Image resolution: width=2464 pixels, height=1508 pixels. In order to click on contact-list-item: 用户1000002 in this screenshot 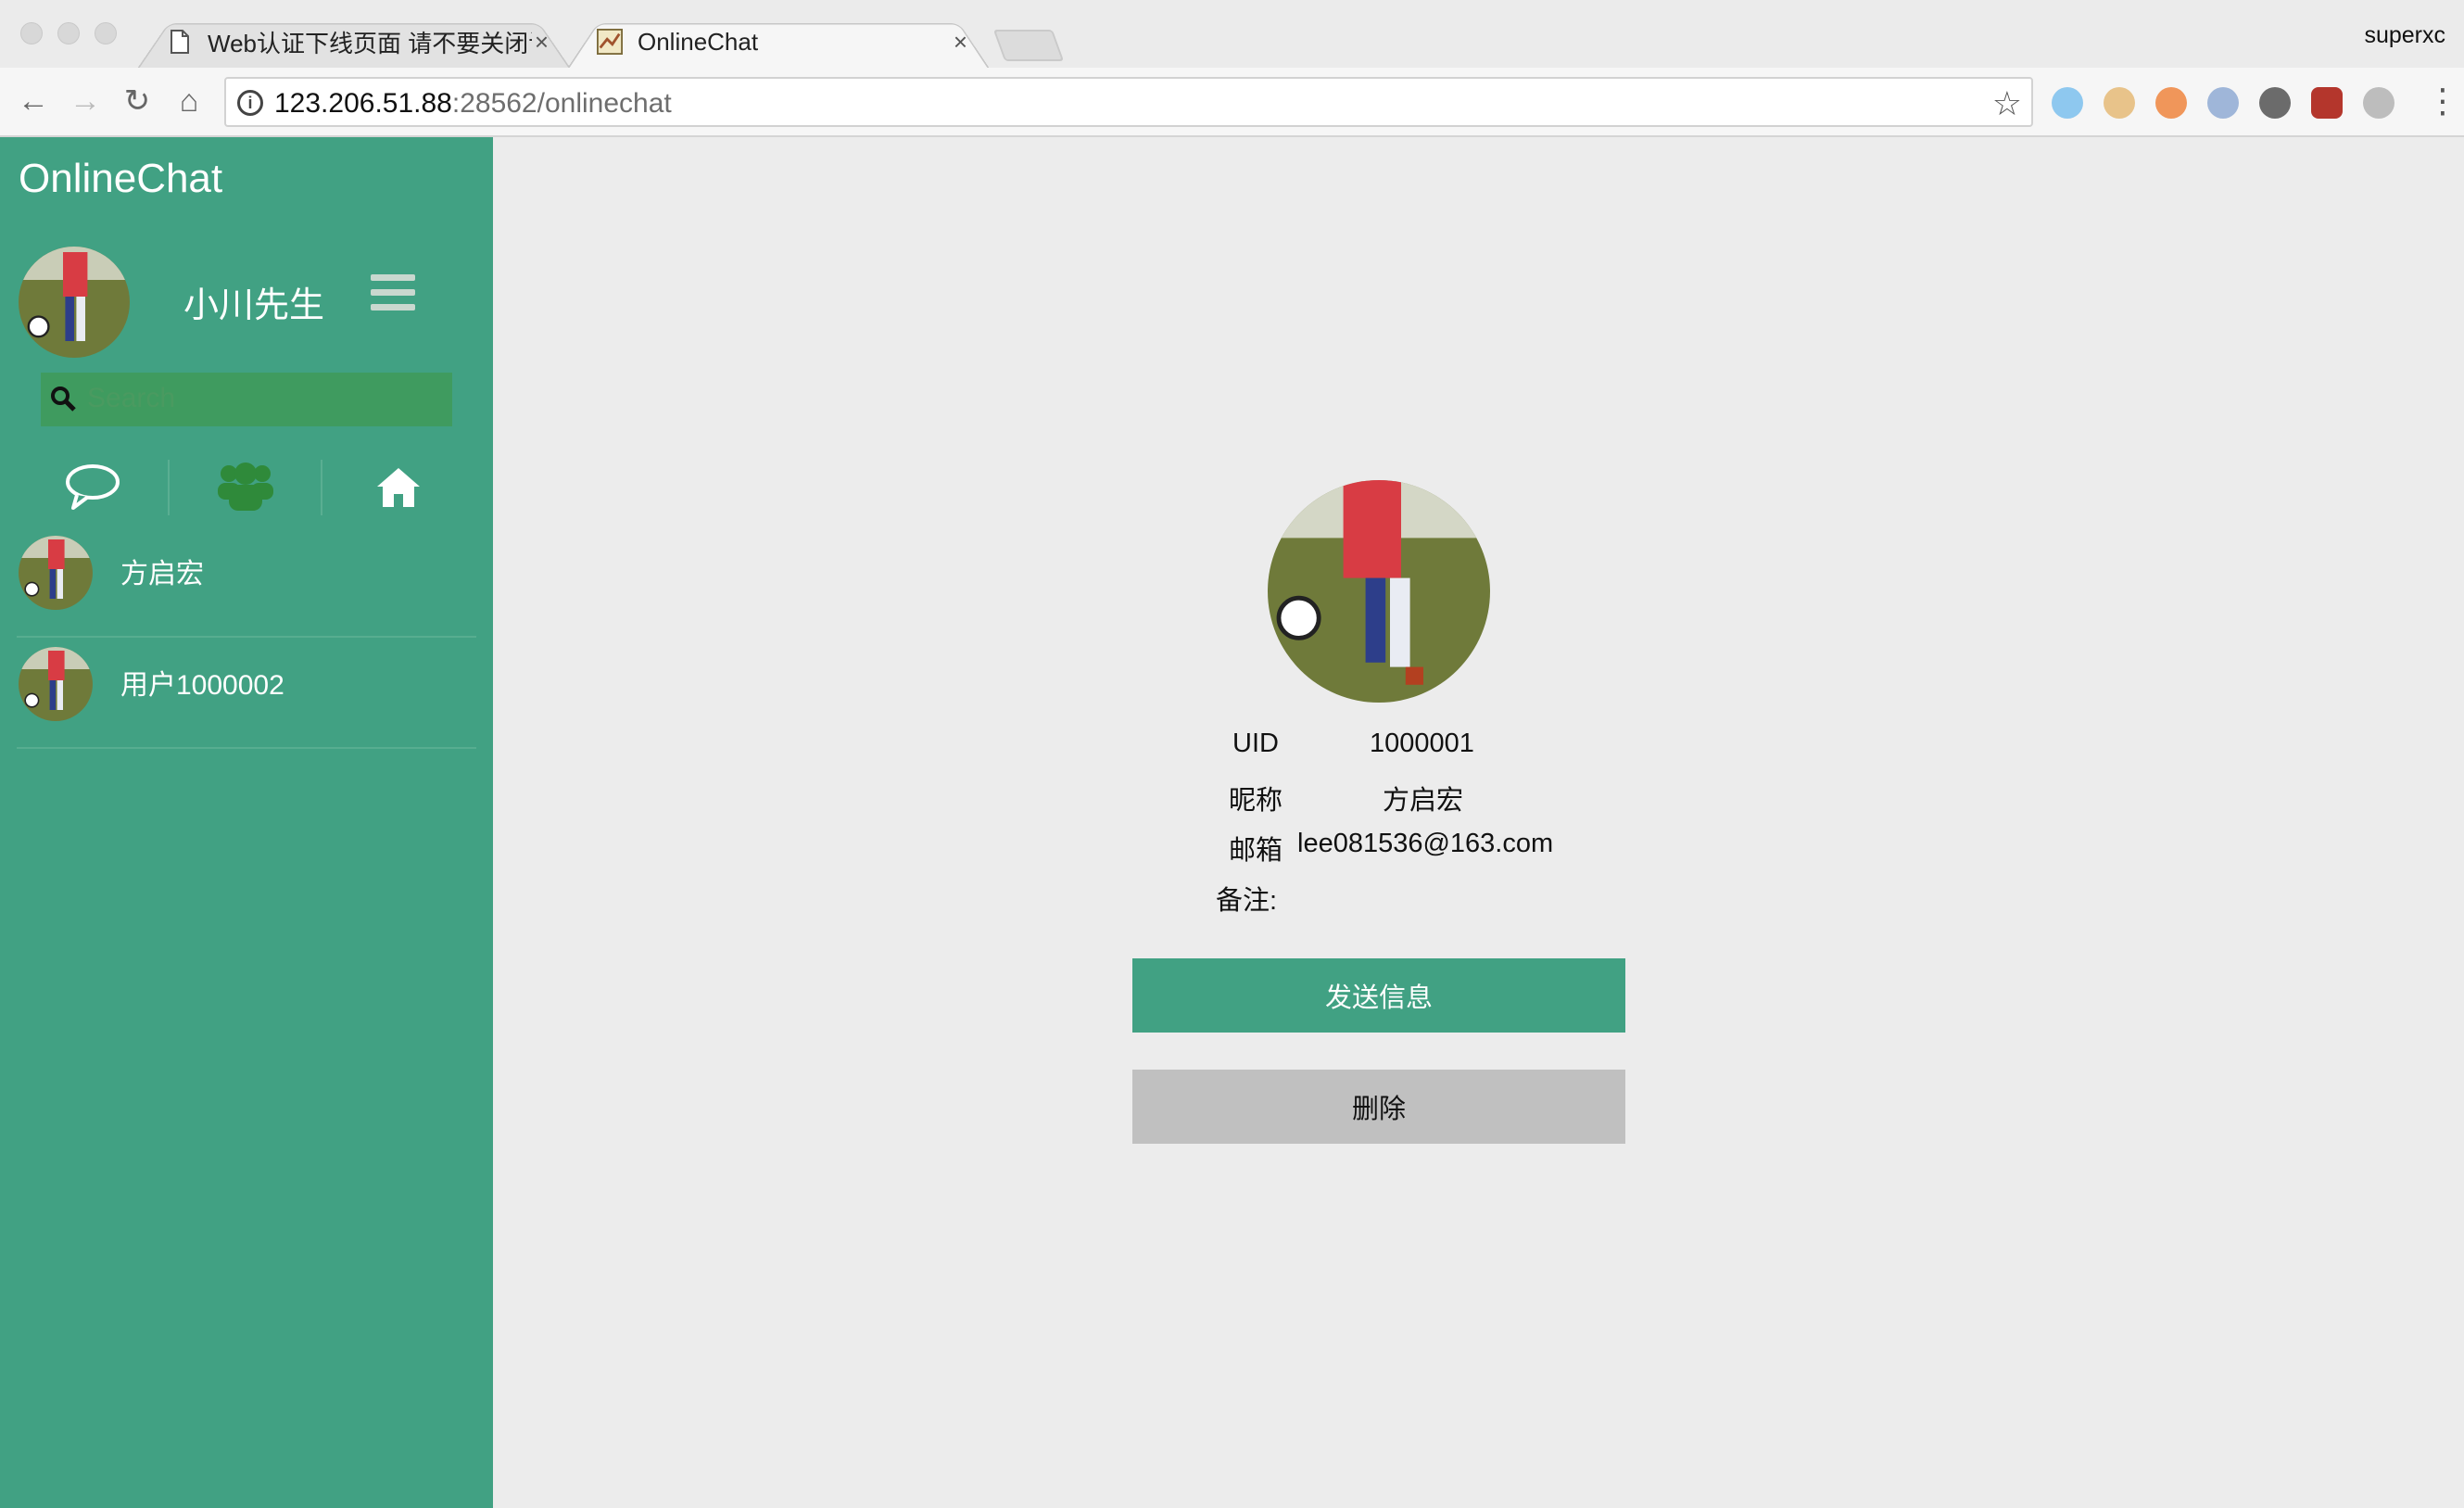, I will do `click(247, 693)`.